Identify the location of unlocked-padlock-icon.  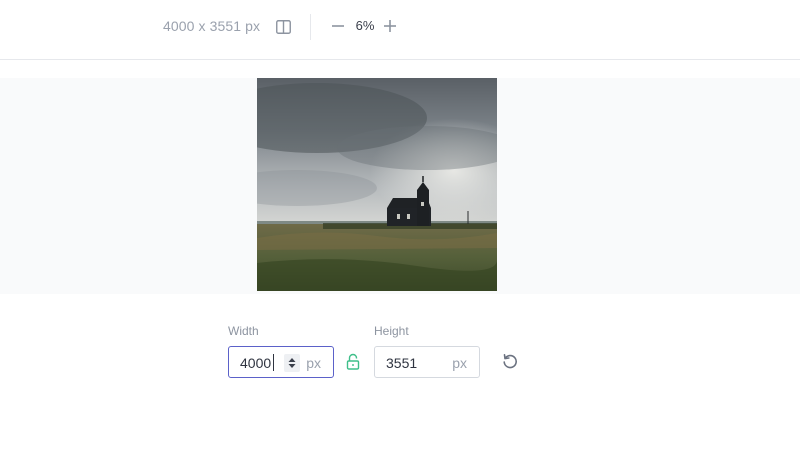
(353, 361).